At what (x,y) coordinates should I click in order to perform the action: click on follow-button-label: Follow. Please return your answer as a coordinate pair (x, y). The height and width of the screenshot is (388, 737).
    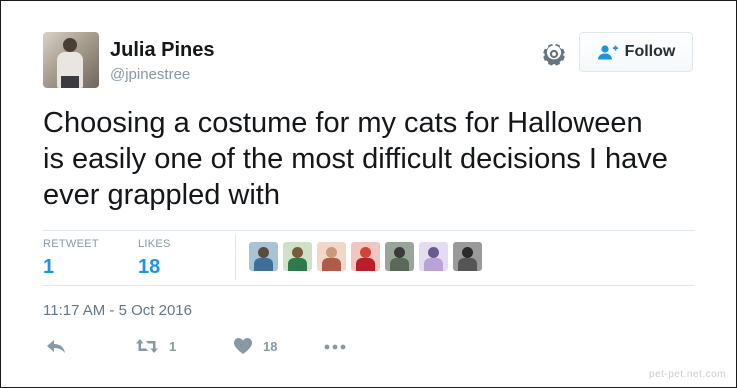
    Looking at the image, I should click on (650, 51).